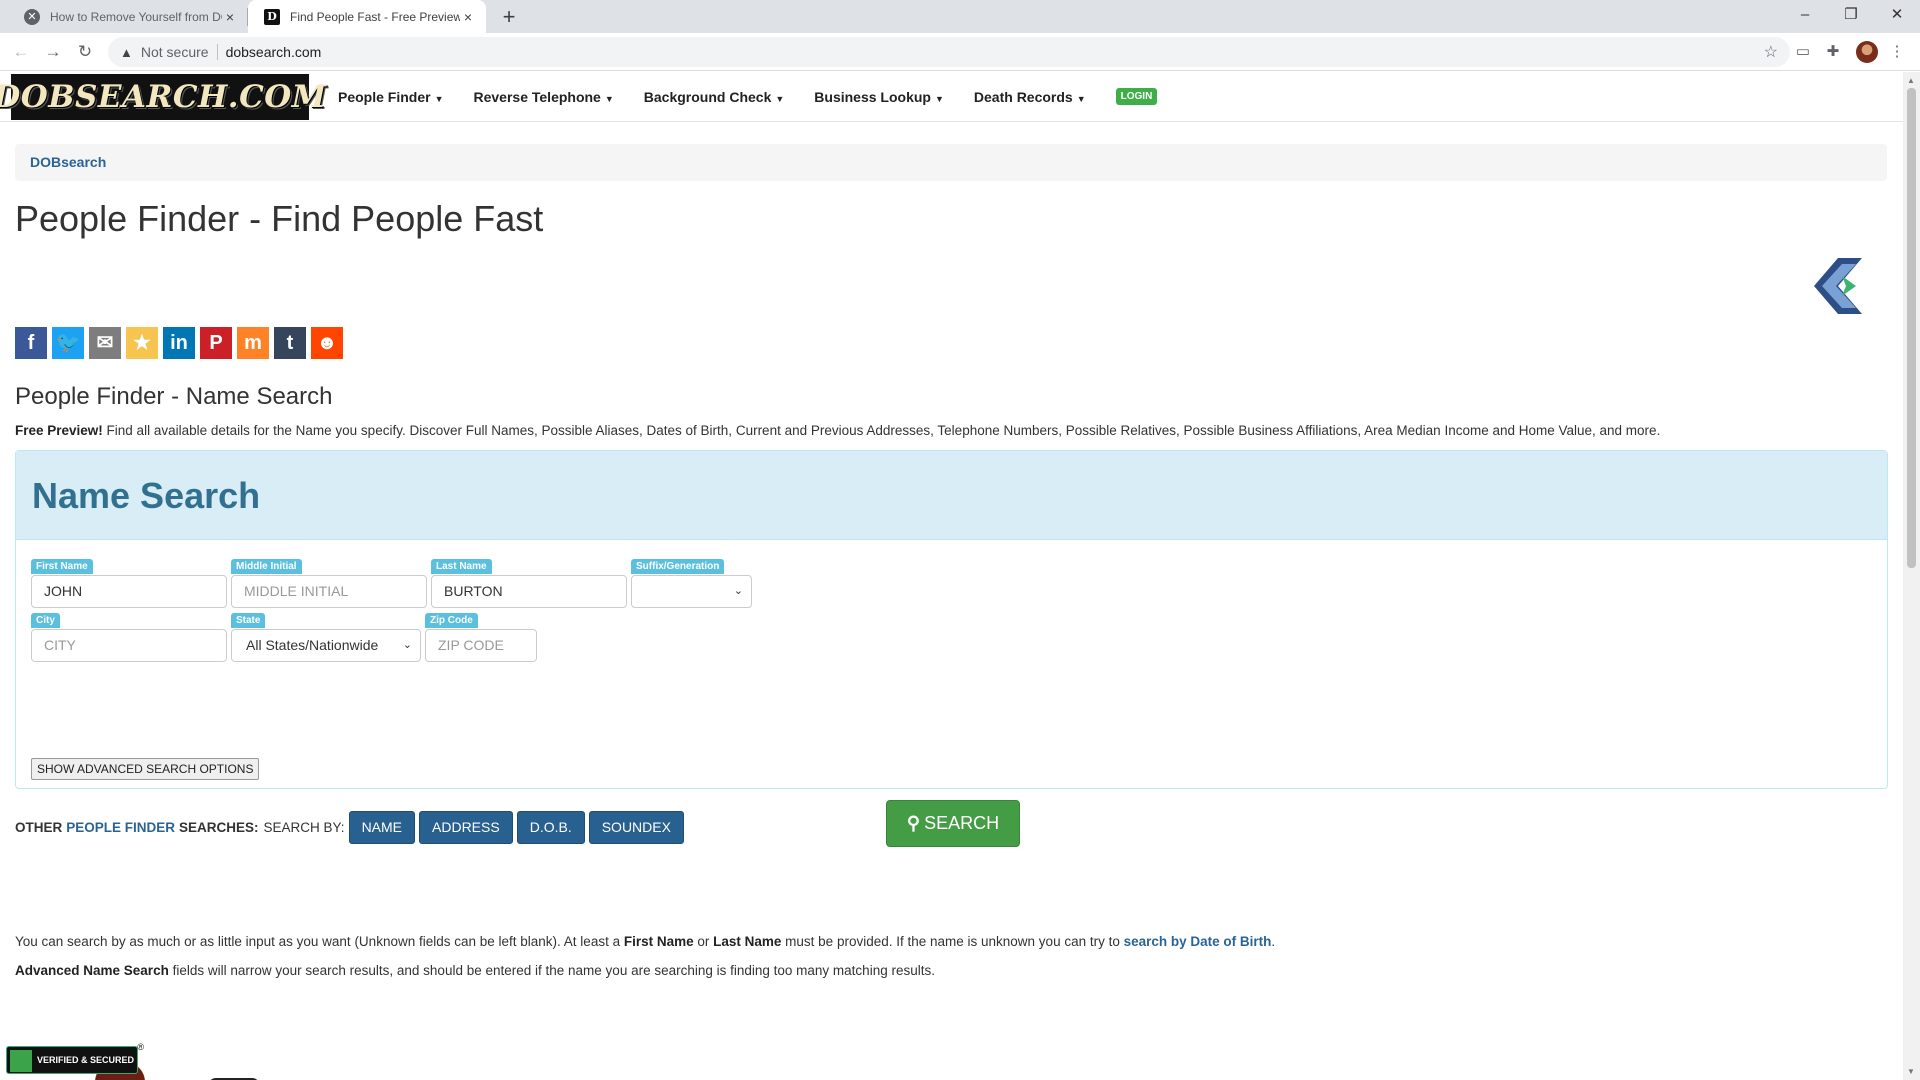  I want to click on minimize-icon: –, so click(1805, 16).